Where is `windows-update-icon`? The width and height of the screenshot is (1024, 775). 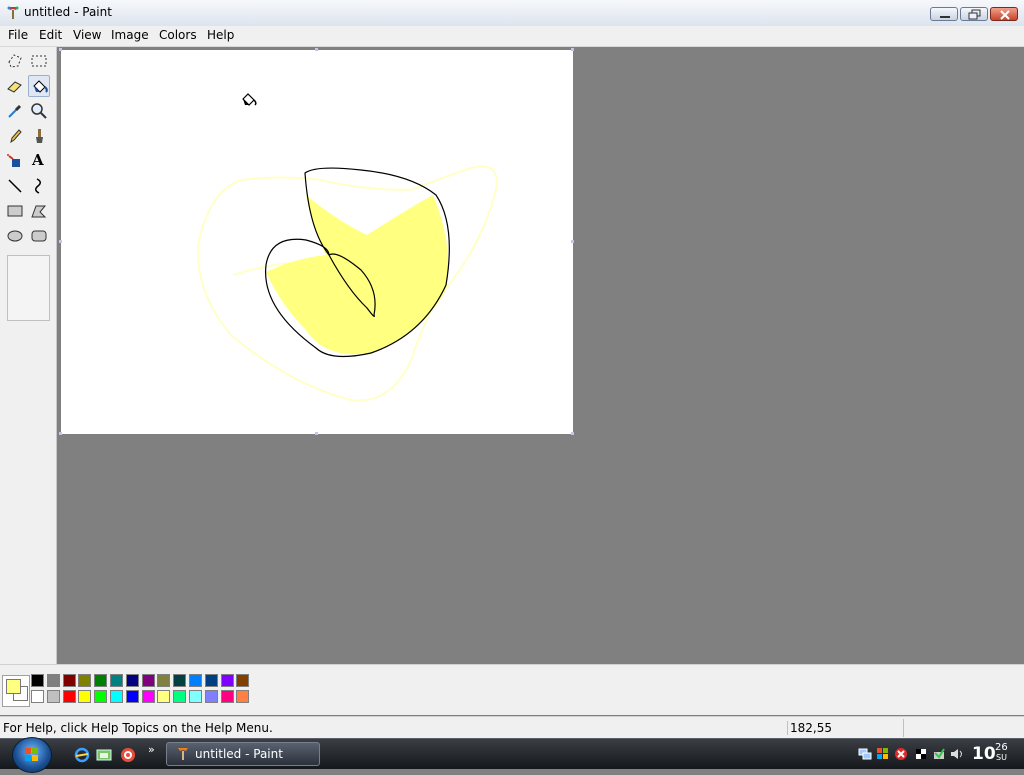
windows-update-icon is located at coordinates (883, 754).